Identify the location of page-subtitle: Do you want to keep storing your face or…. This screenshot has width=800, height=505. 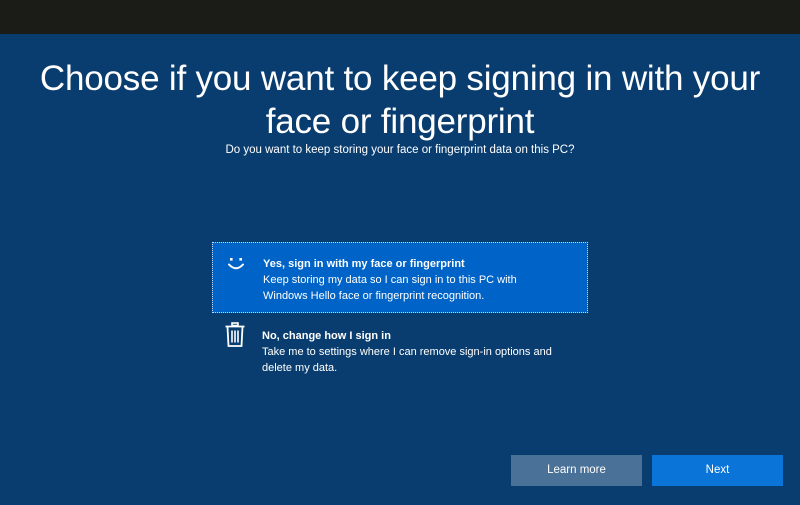
(400, 150).